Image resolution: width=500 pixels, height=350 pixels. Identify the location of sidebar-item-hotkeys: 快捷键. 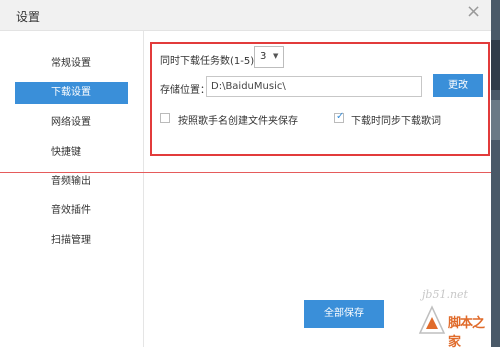
(71, 153).